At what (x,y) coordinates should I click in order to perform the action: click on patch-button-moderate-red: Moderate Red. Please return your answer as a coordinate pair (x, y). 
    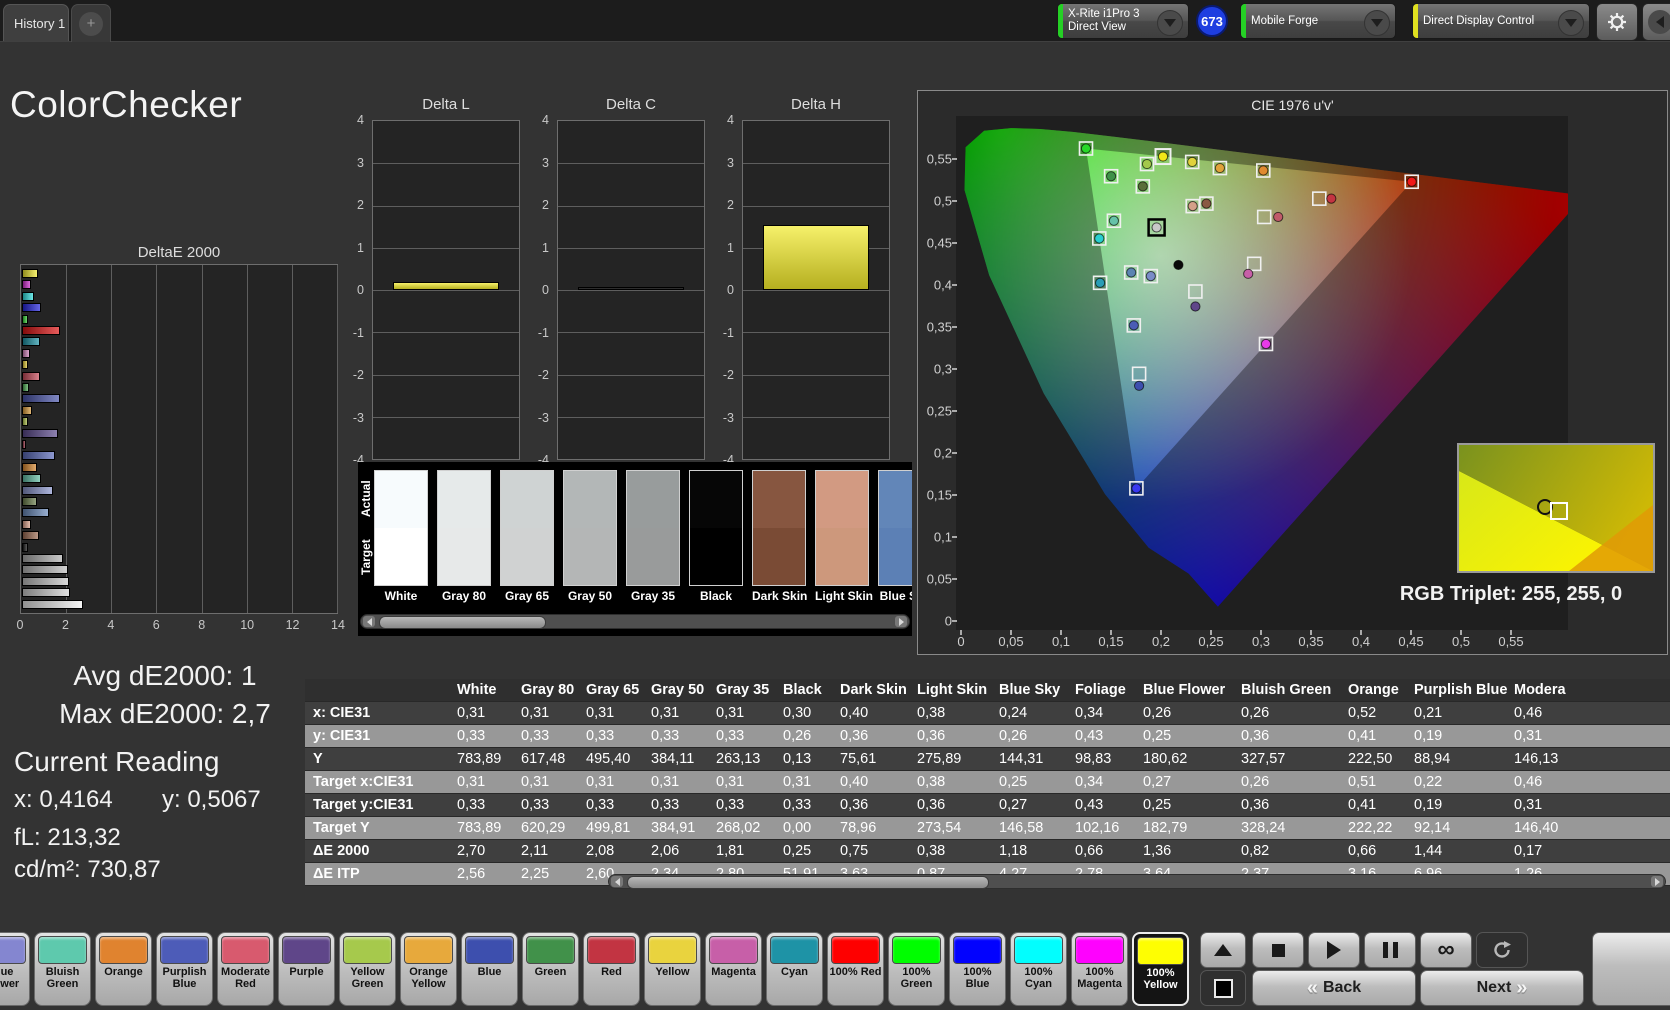
    Looking at the image, I should click on (245, 969).